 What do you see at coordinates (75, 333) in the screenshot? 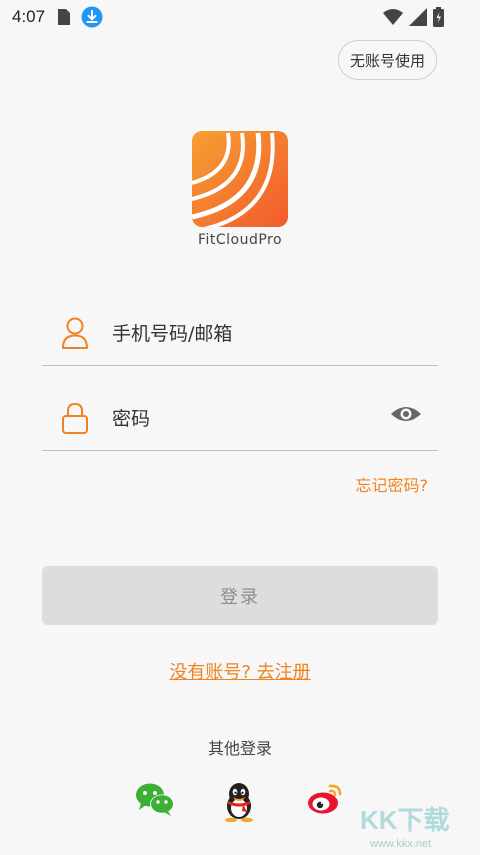
I see `user-icon` at bounding box center [75, 333].